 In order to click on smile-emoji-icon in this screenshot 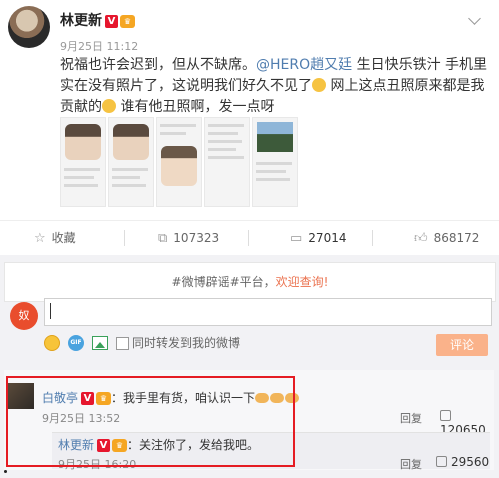, I will do `click(319, 85)`.